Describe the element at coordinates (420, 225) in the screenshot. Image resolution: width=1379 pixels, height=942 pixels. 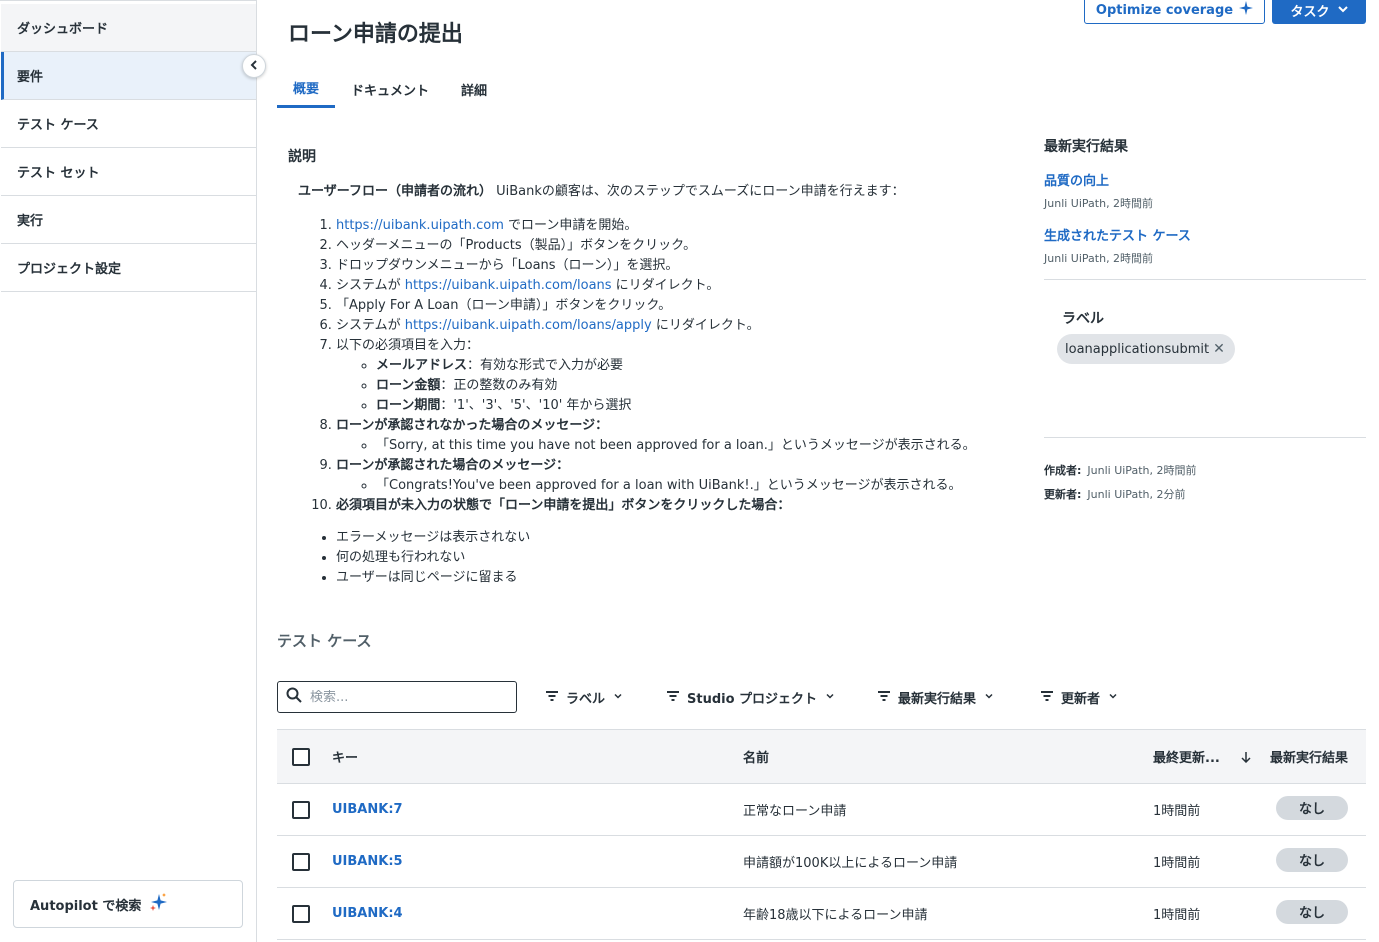
I see `uibank-link: https://uibank.uipath.com` at that location.